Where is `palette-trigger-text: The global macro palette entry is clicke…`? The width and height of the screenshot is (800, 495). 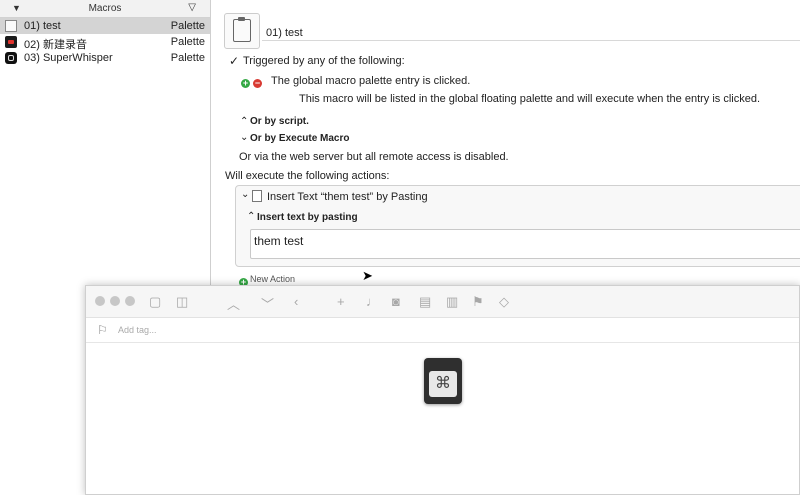
palette-trigger-text: The global macro palette entry is clicke… is located at coordinates (371, 81).